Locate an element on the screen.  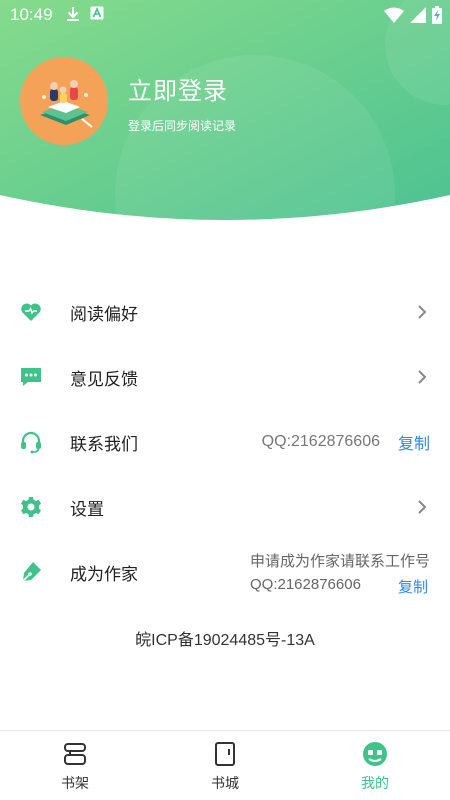
contact-qq-number: QQ:2162876606 is located at coordinates (320, 441).